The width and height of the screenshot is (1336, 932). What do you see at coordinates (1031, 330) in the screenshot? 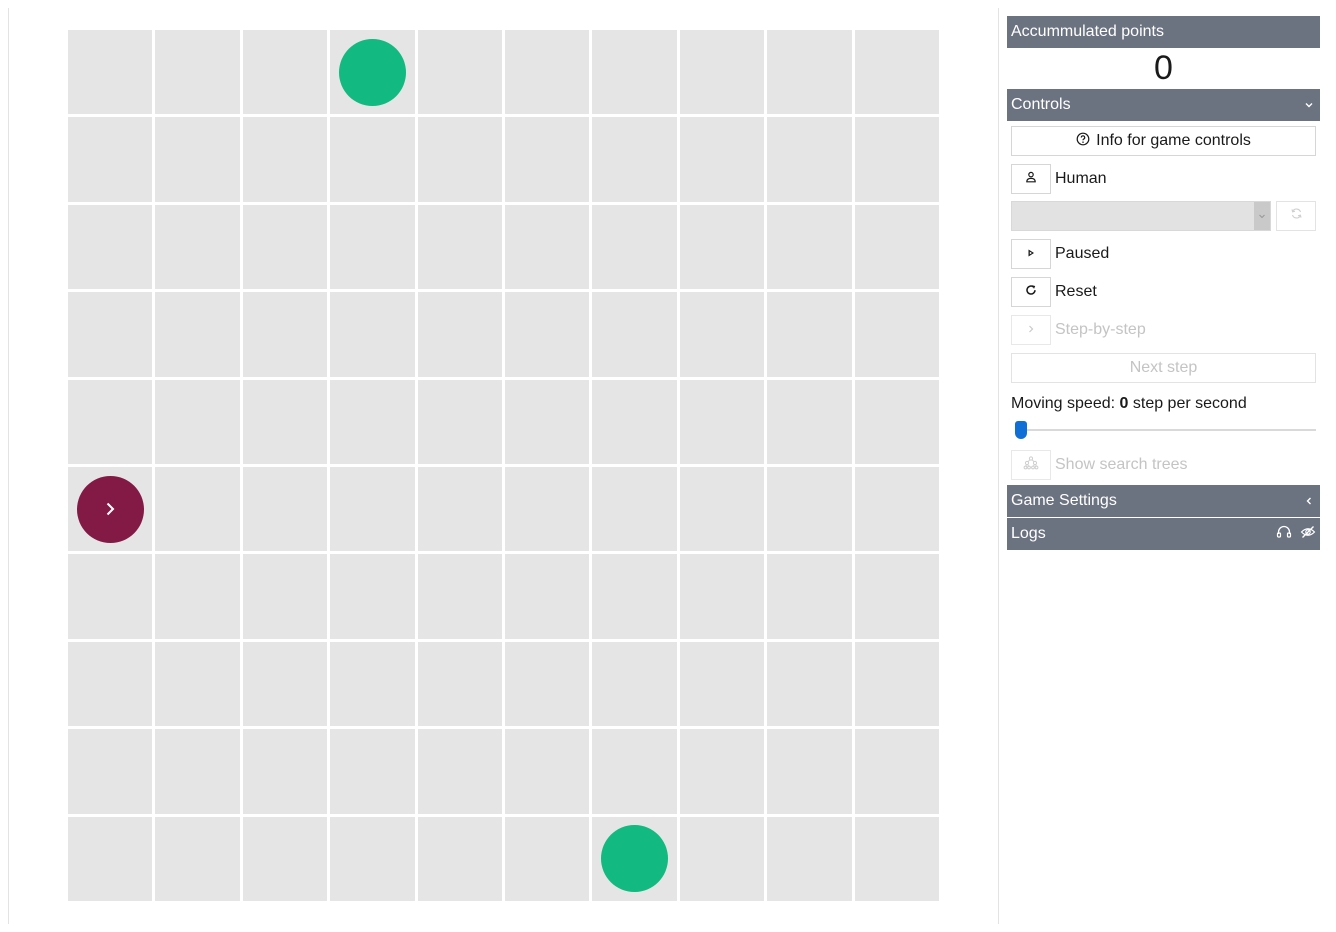
I see `step-by-step-button` at bounding box center [1031, 330].